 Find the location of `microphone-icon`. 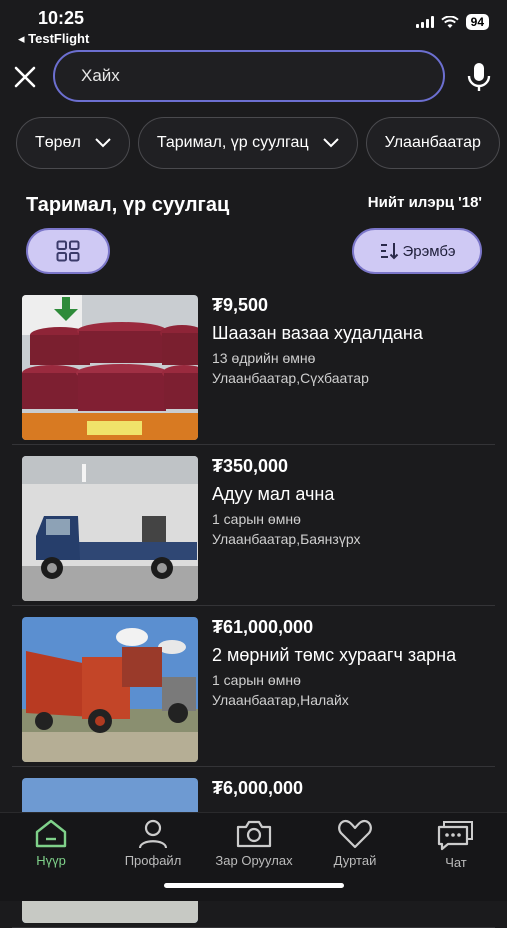

microphone-icon is located at coordinates (479, 77).